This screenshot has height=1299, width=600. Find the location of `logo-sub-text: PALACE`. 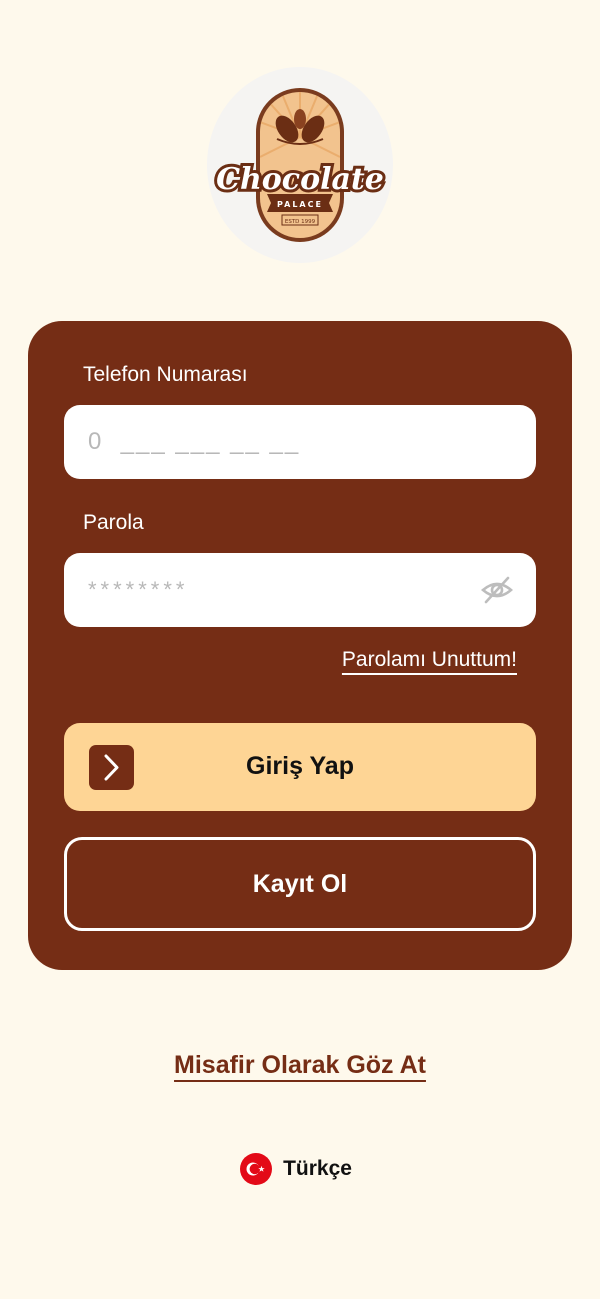

logo-sub-text: PALACE is located at coordinates (300, 204).